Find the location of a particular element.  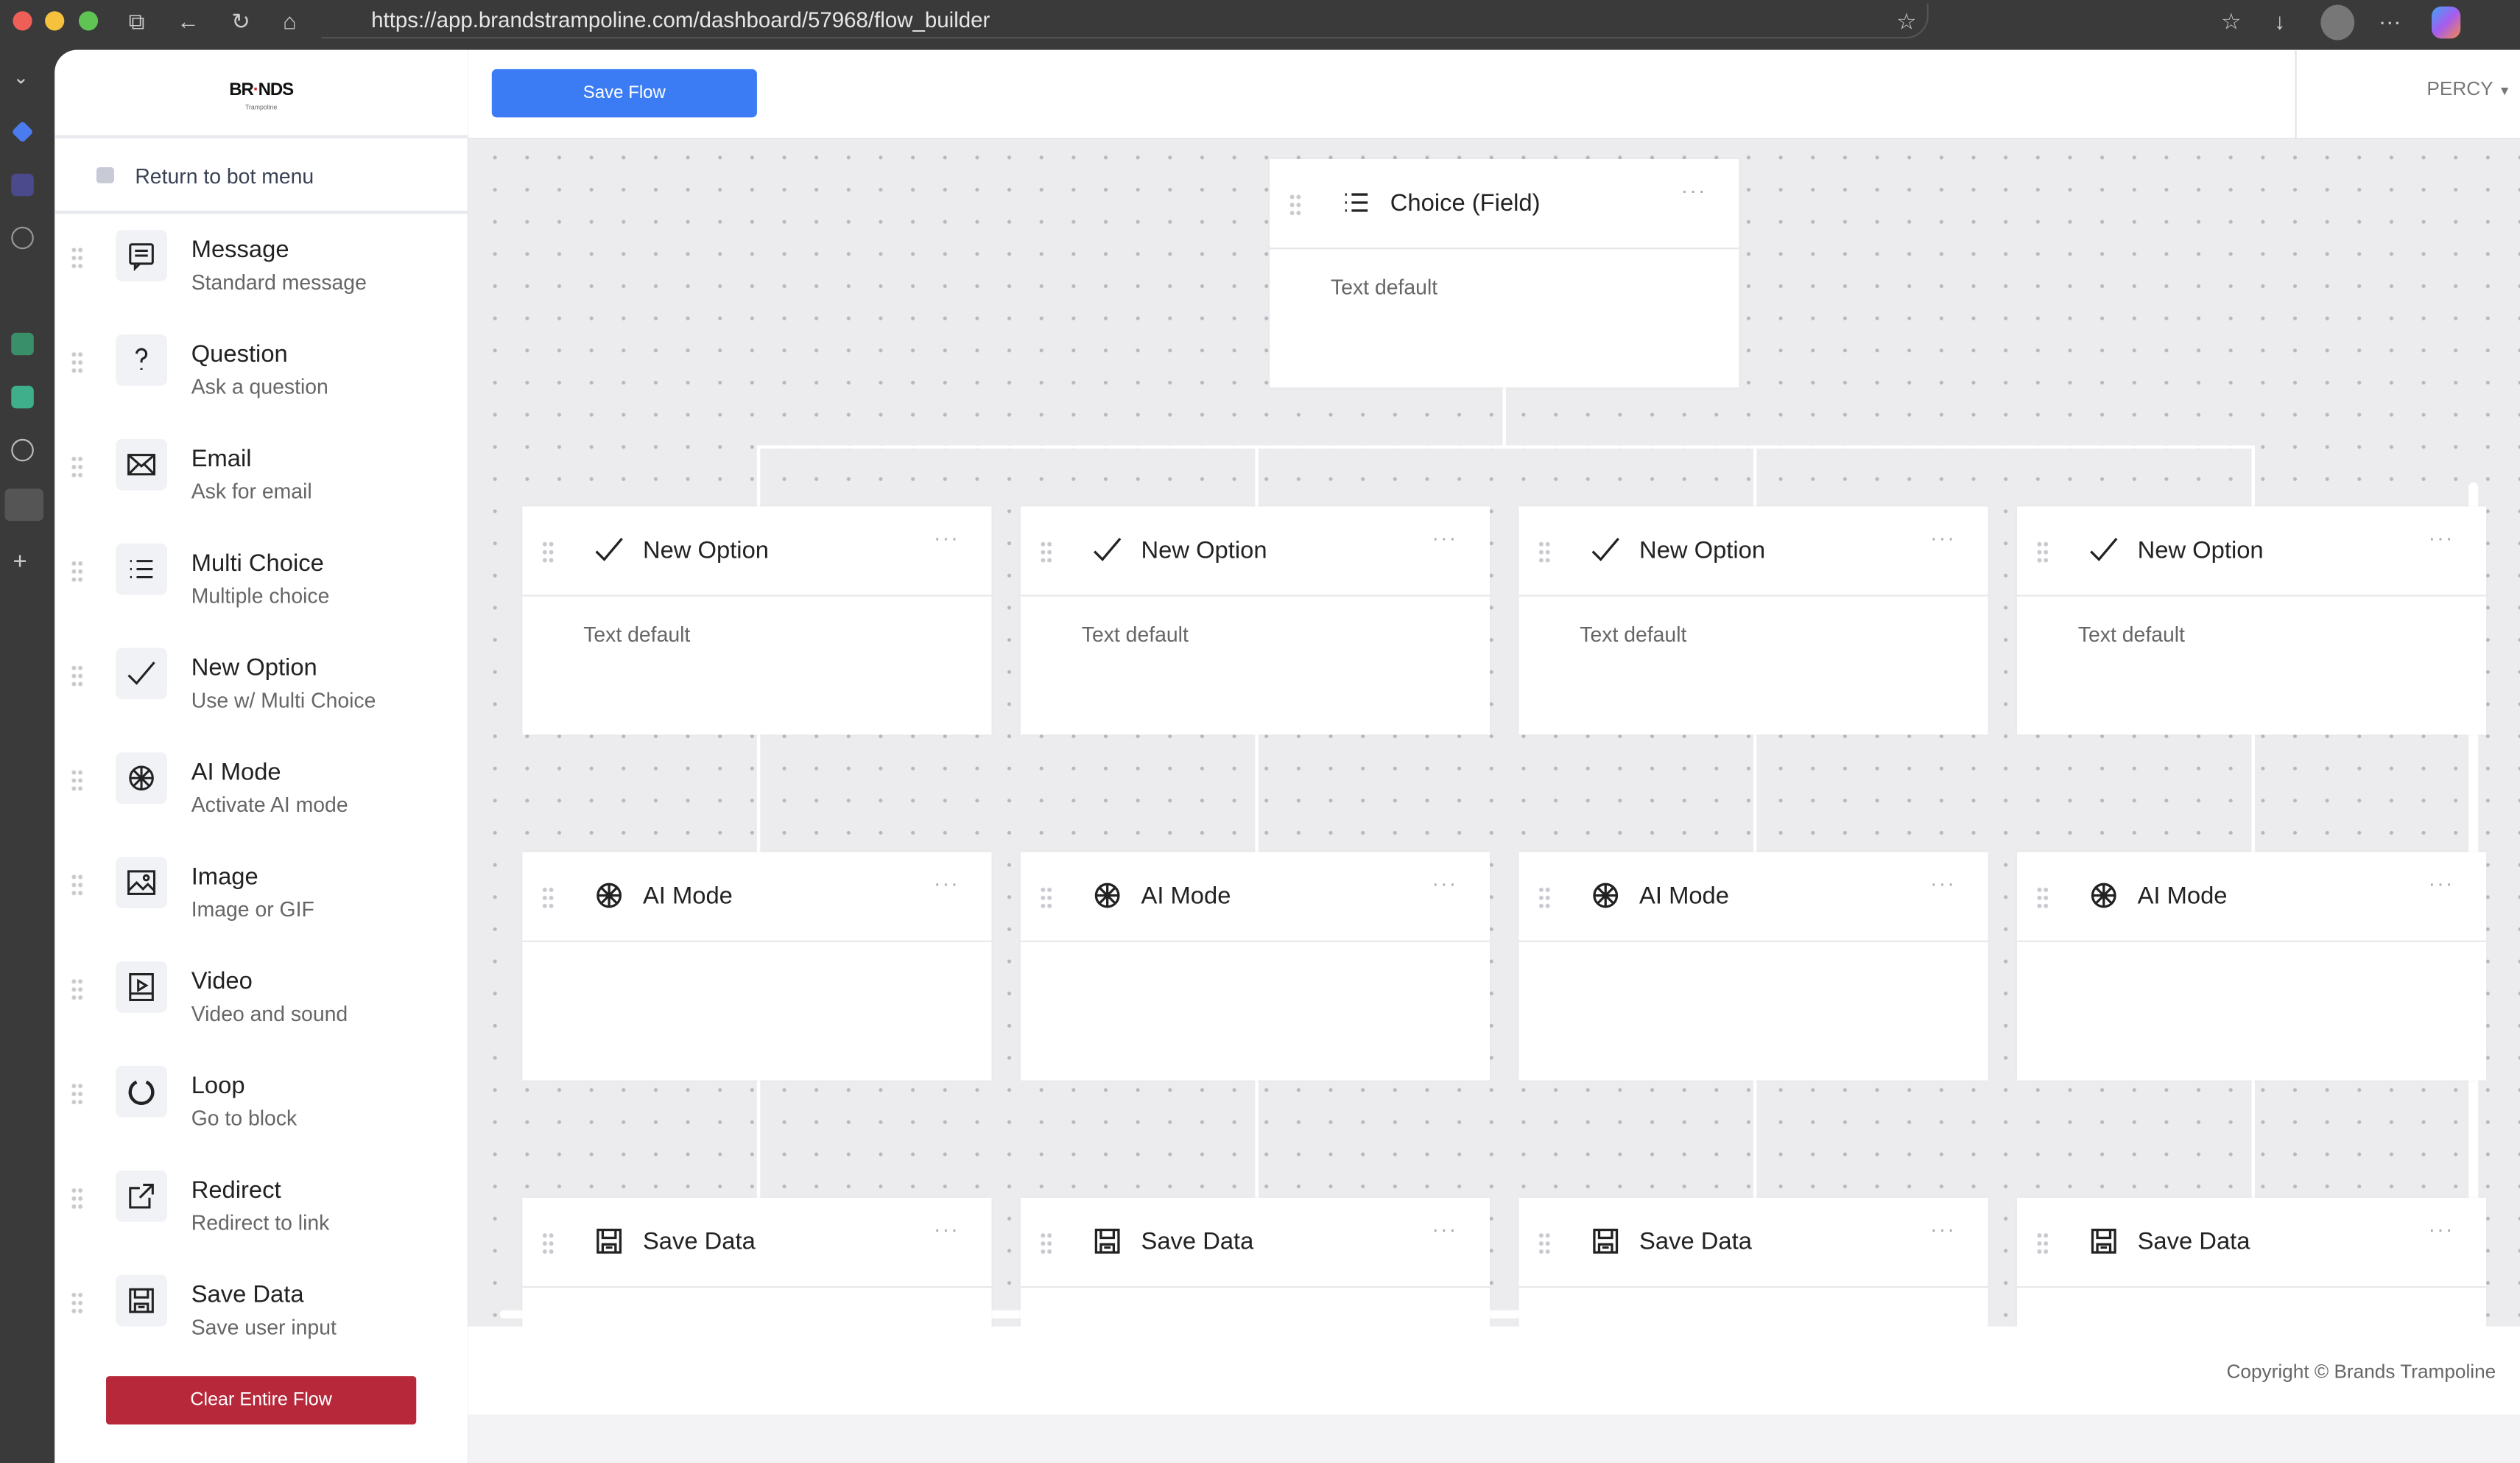

home-icon: ⌂ is located at coordinates (290, 21).